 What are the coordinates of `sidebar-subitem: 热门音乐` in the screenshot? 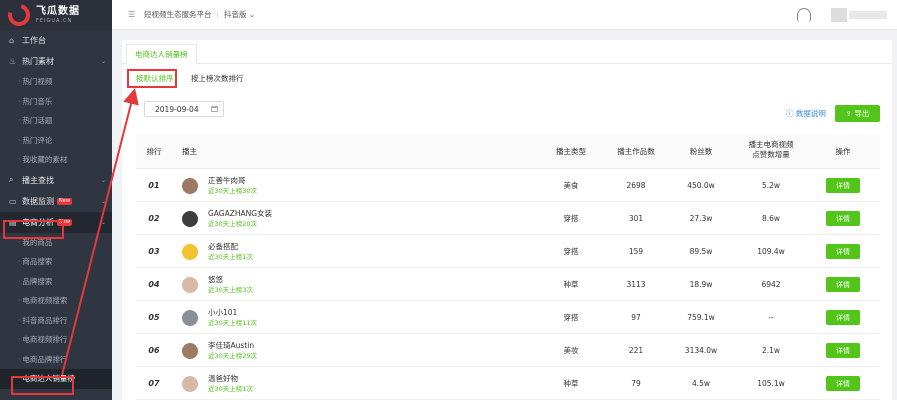 It's located at (56, 102).